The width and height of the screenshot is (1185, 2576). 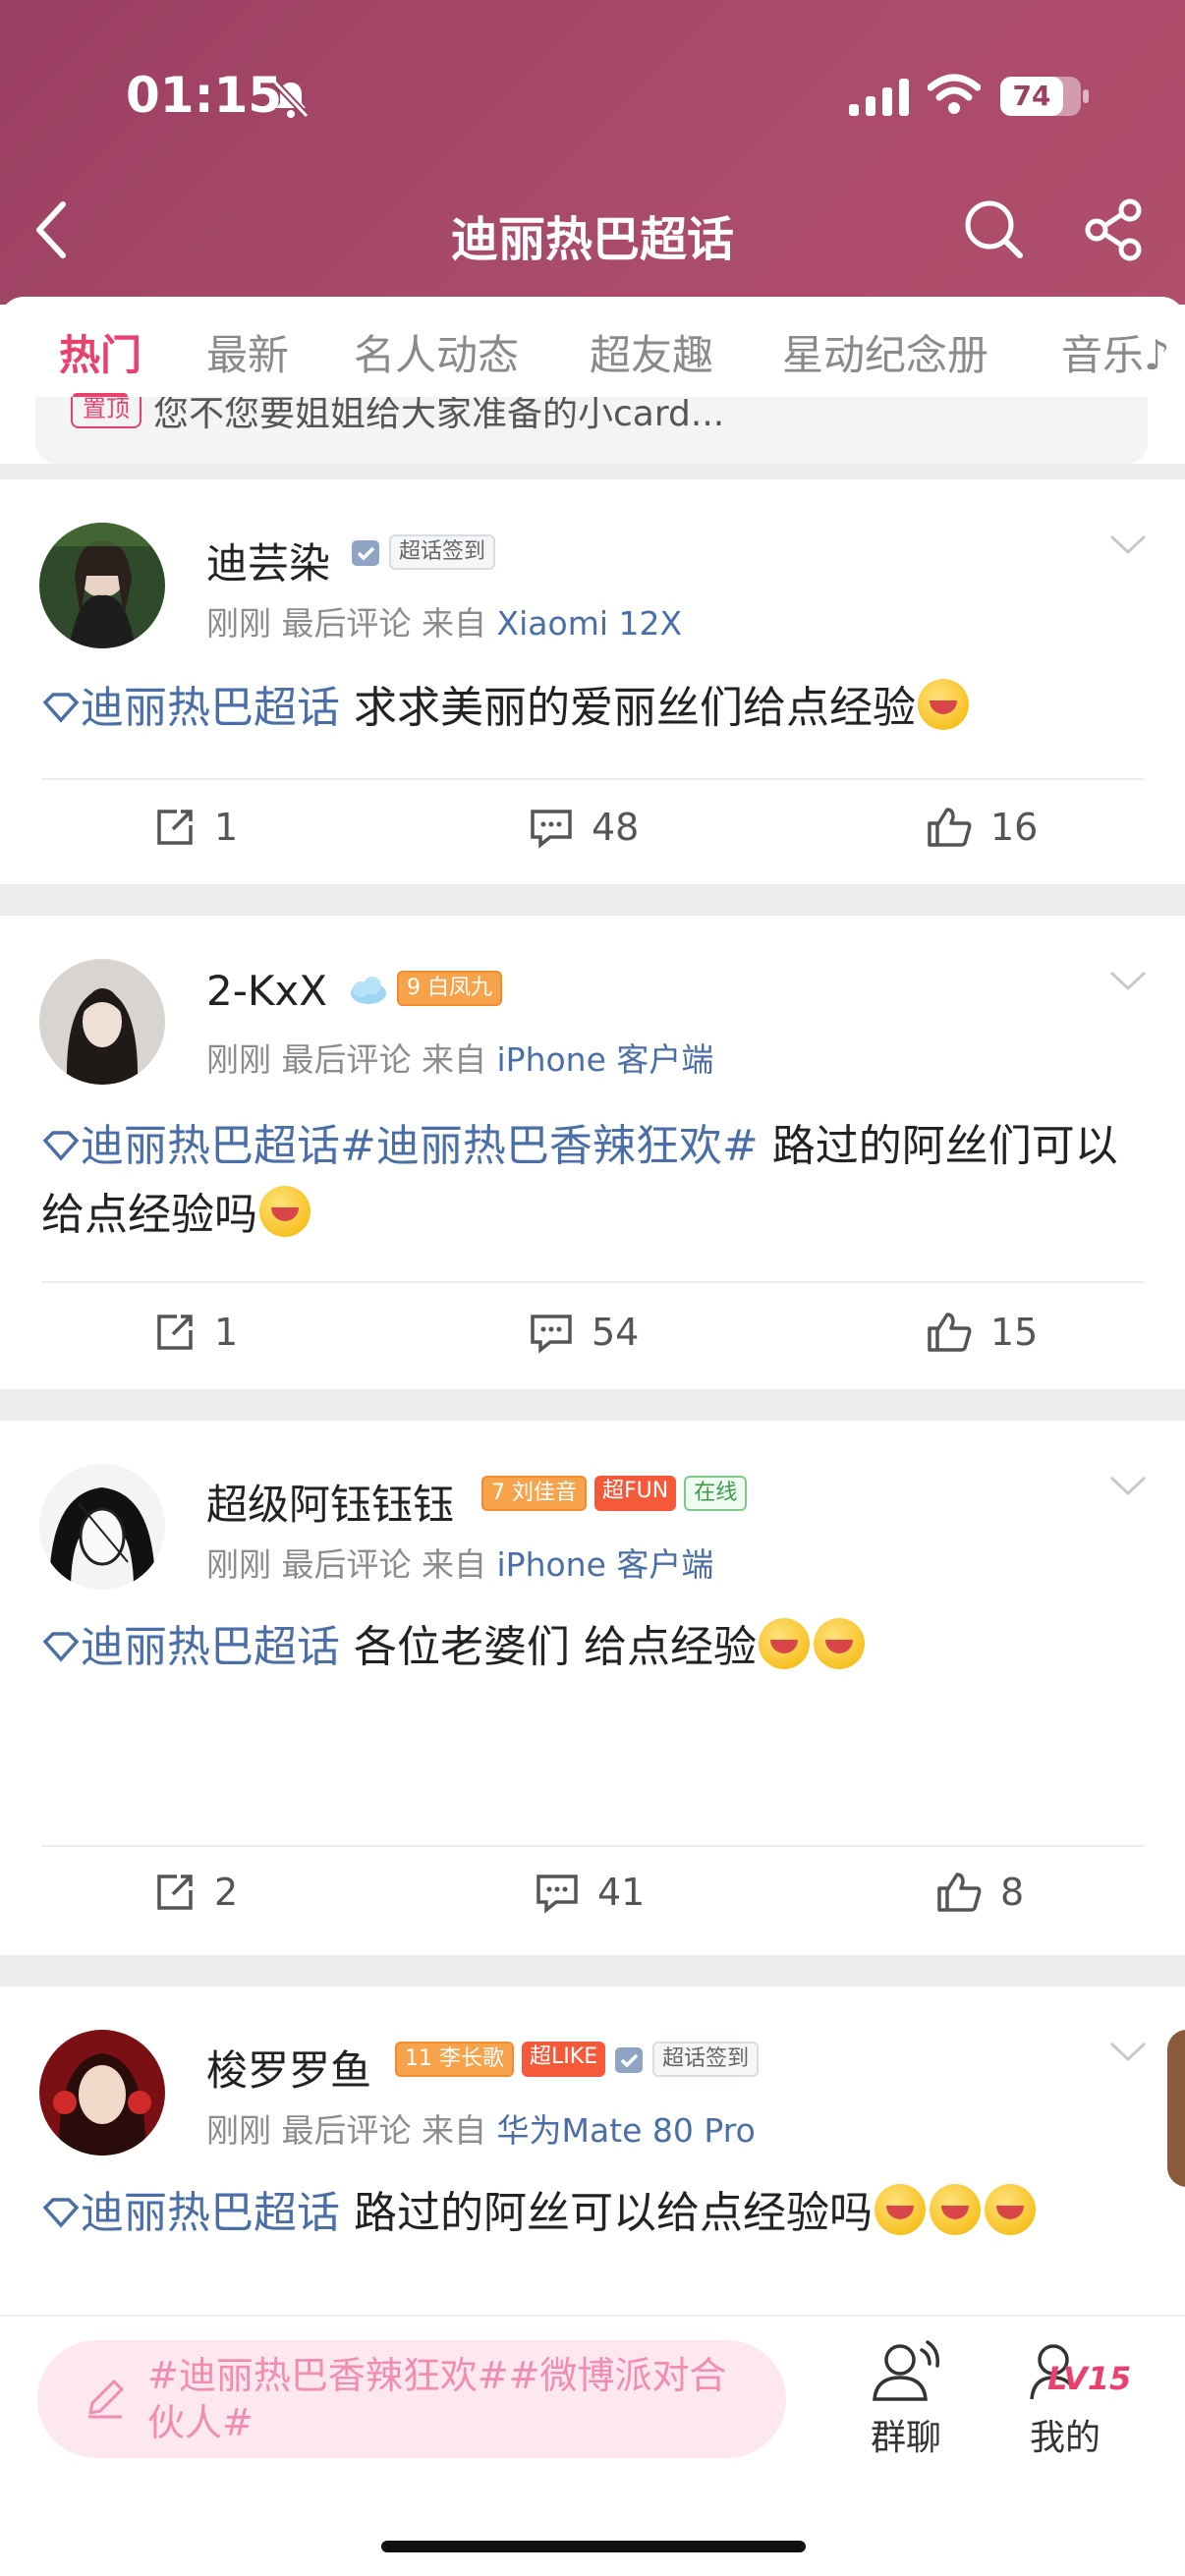 I want to click on my-profile-button: LV15 我的, so click(x=1069, y=2398).